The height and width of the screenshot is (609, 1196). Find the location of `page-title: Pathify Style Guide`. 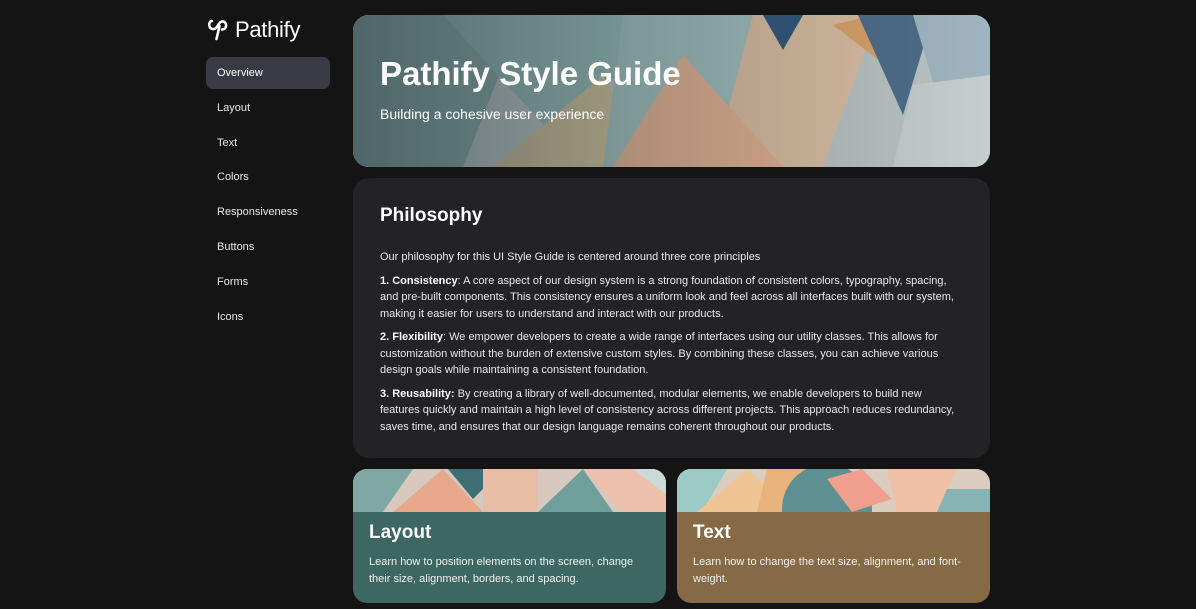

page-title: Pathify Style Guide is located at coordinates (530, 73).